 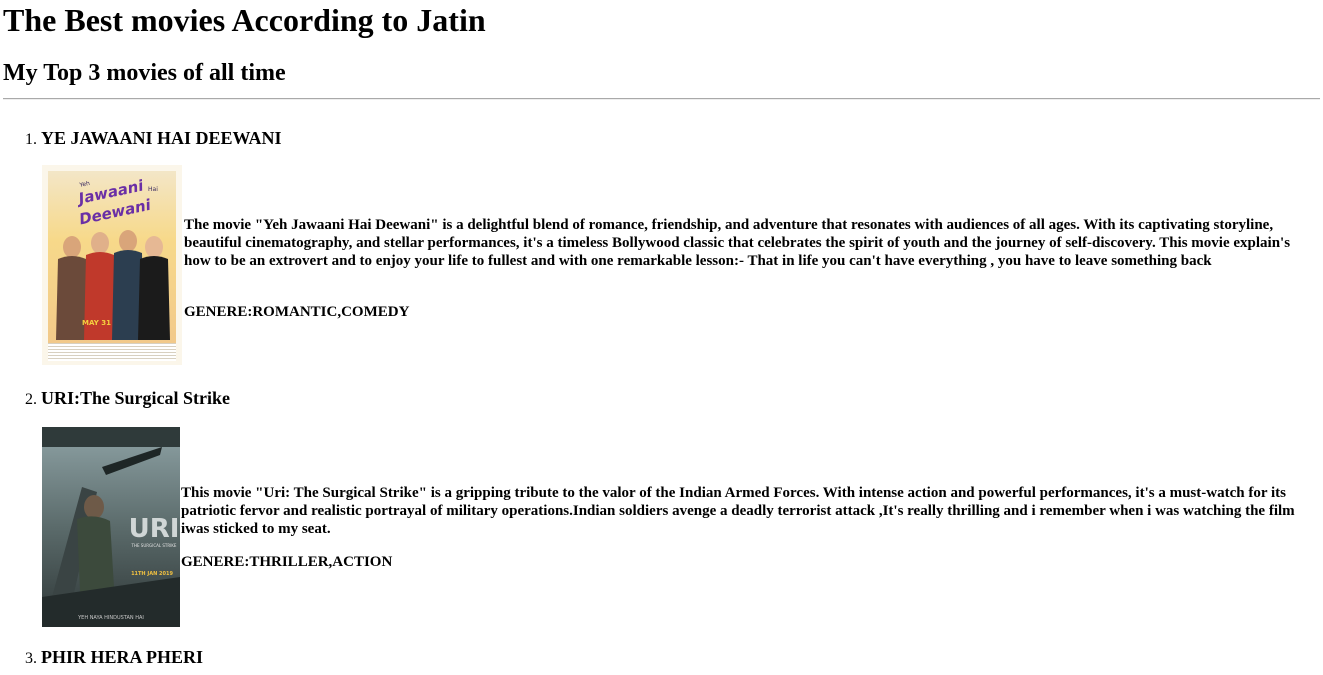 What do you see at coordinates (297, 312) in the screenshot?
I see `movie-genre: GENERE:ROMANTIC,COMEDY` at bounding box center [297, 312].